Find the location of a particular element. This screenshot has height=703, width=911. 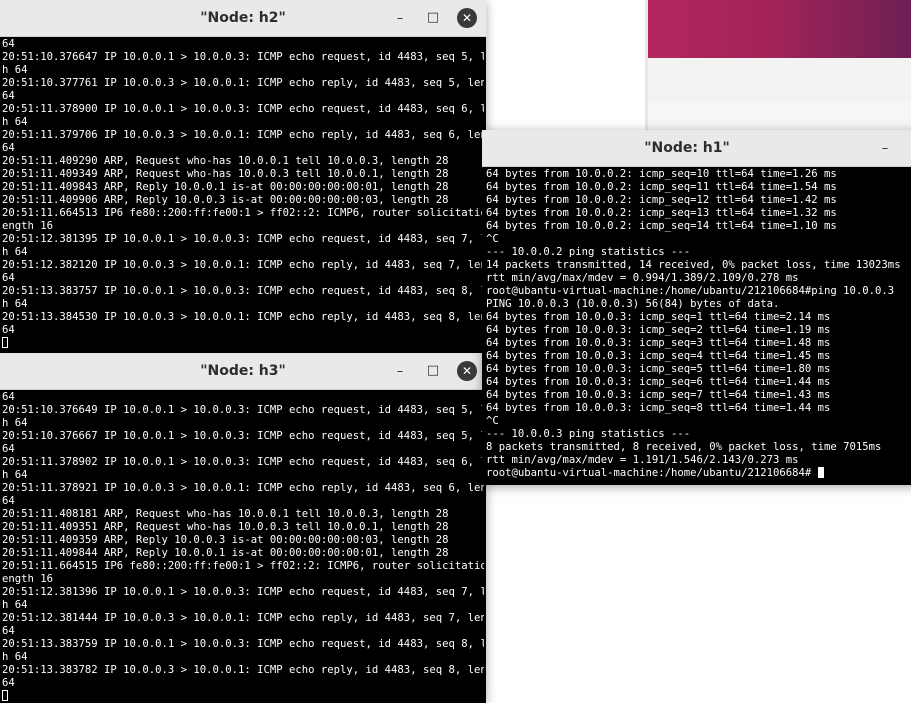

background-window-edge is located at coordinates (646, 65).